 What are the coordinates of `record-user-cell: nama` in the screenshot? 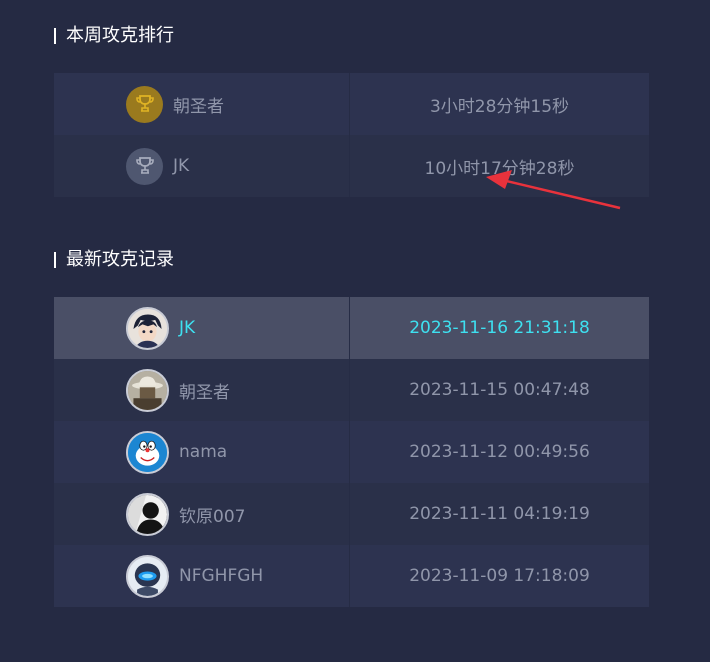 It's located at (202, 452).